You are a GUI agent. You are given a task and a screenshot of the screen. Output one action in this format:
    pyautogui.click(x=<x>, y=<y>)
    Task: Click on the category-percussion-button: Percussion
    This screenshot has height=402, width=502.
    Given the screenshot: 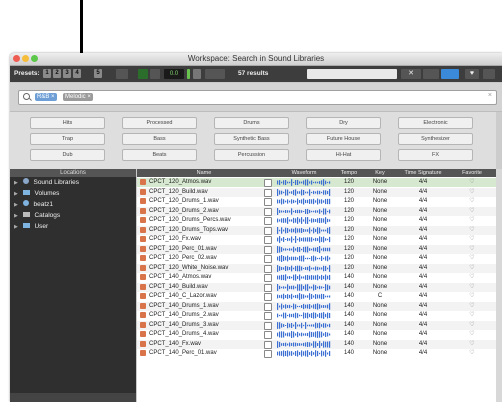 What is the action you would take?
    pyautogui.click(x=251, y=155)
    